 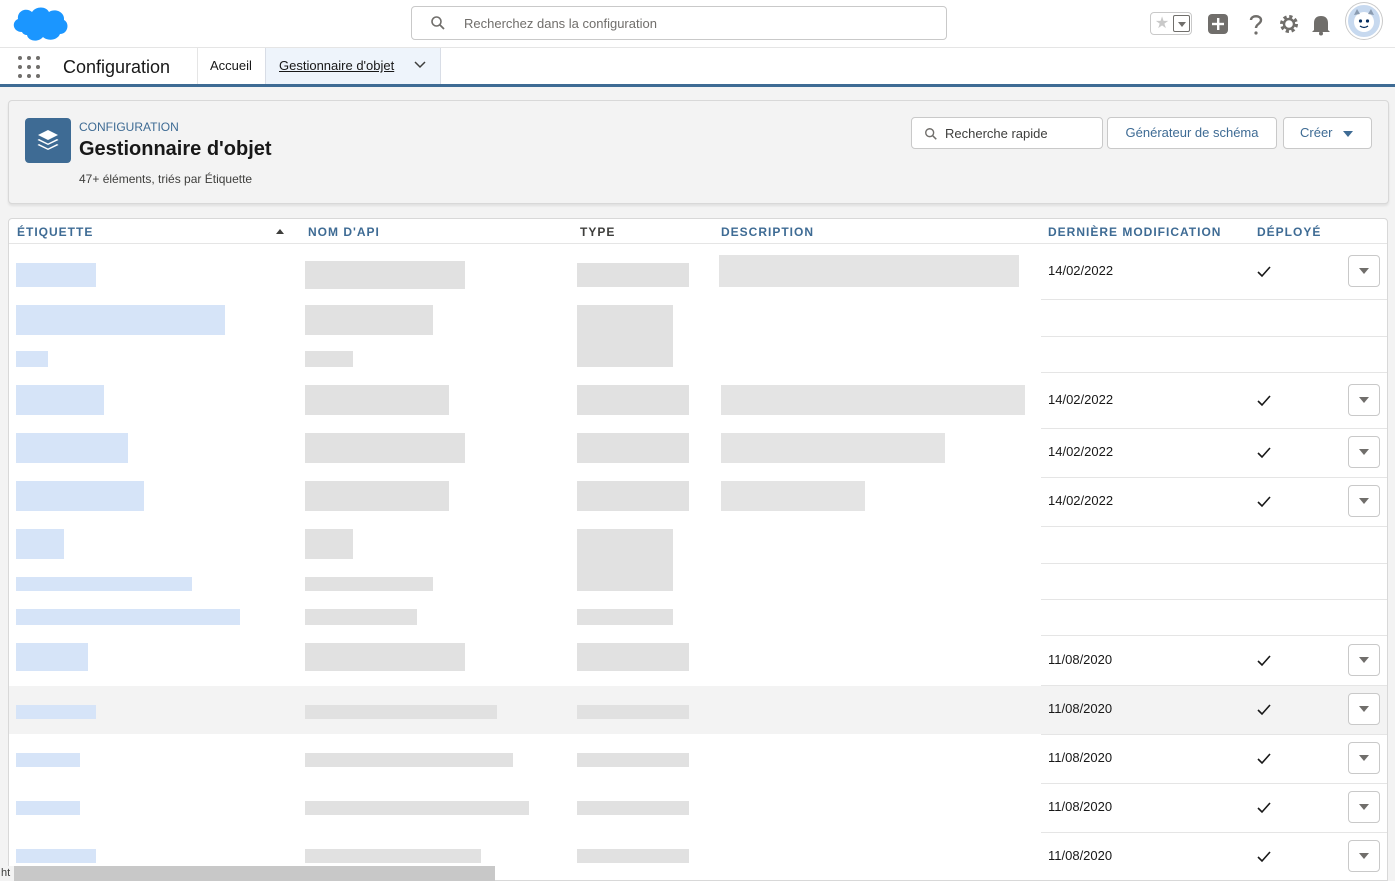 I want to click on salesforce-logo, so click(x=40, y=24).